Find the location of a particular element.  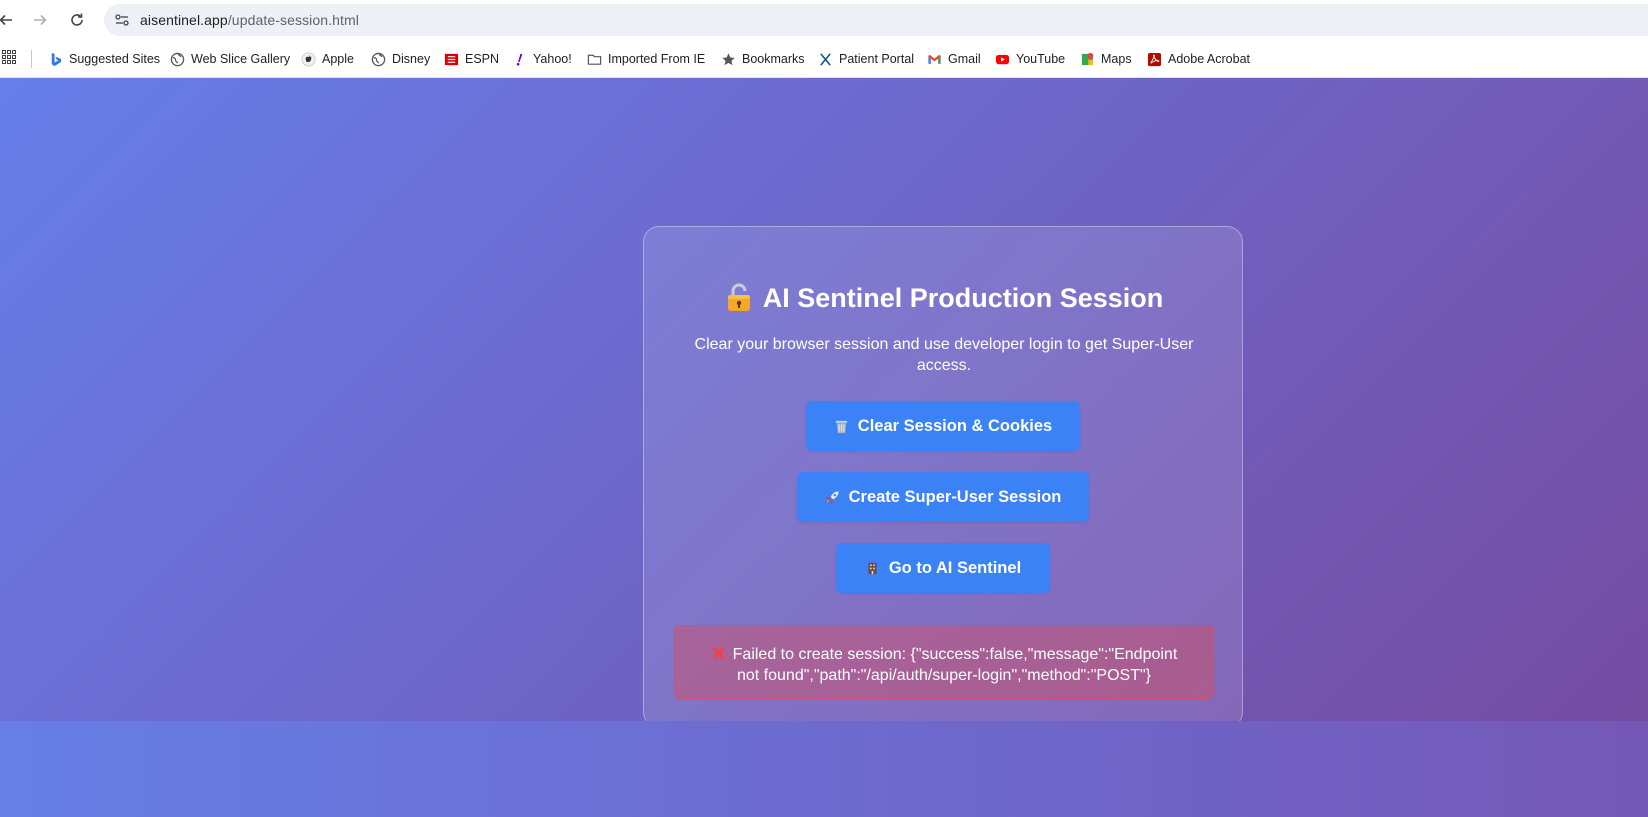

gmail-icon is located at coordinates (934, 59).